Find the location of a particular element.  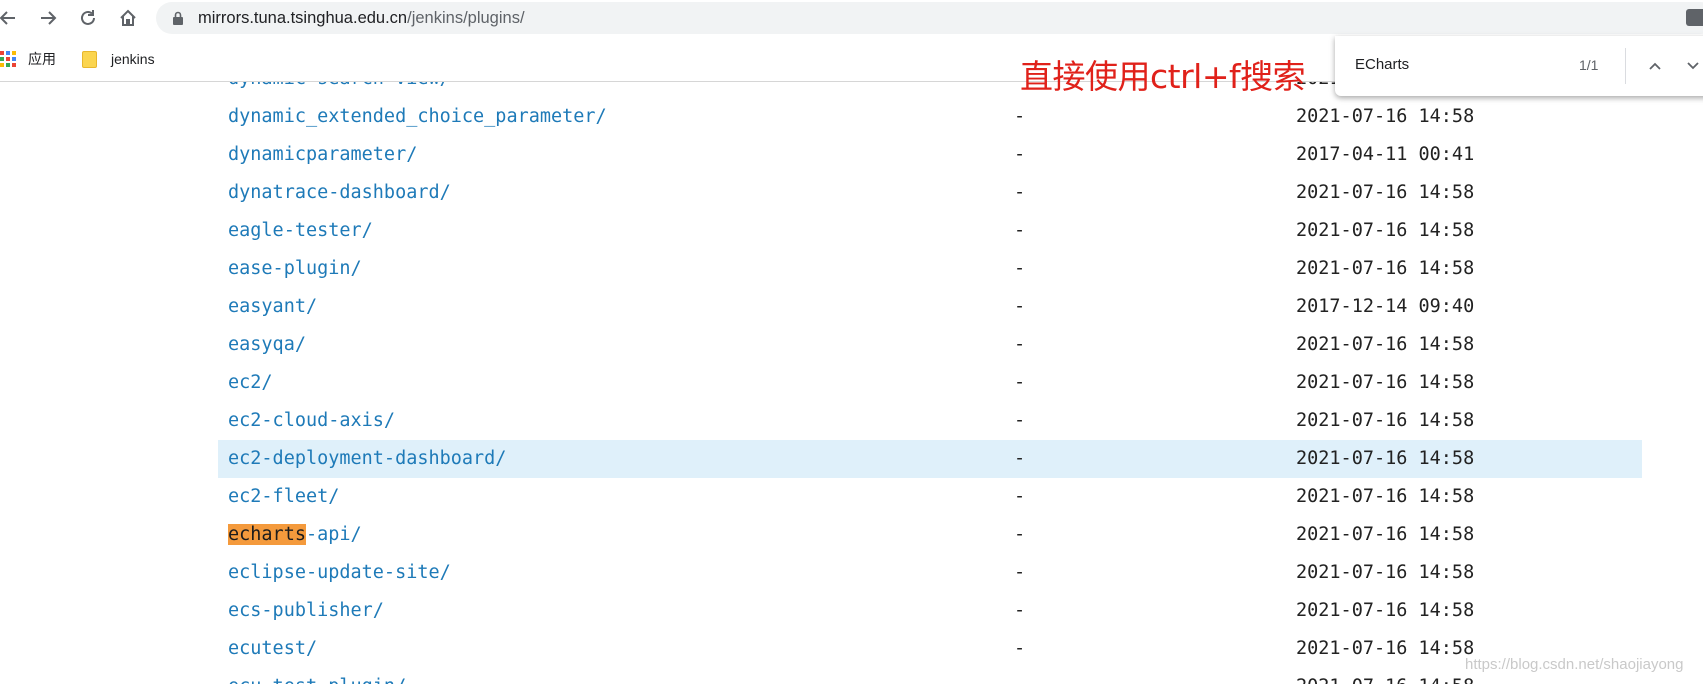

entry-link: eagle-tester/ is located at coordinates (300, 231).